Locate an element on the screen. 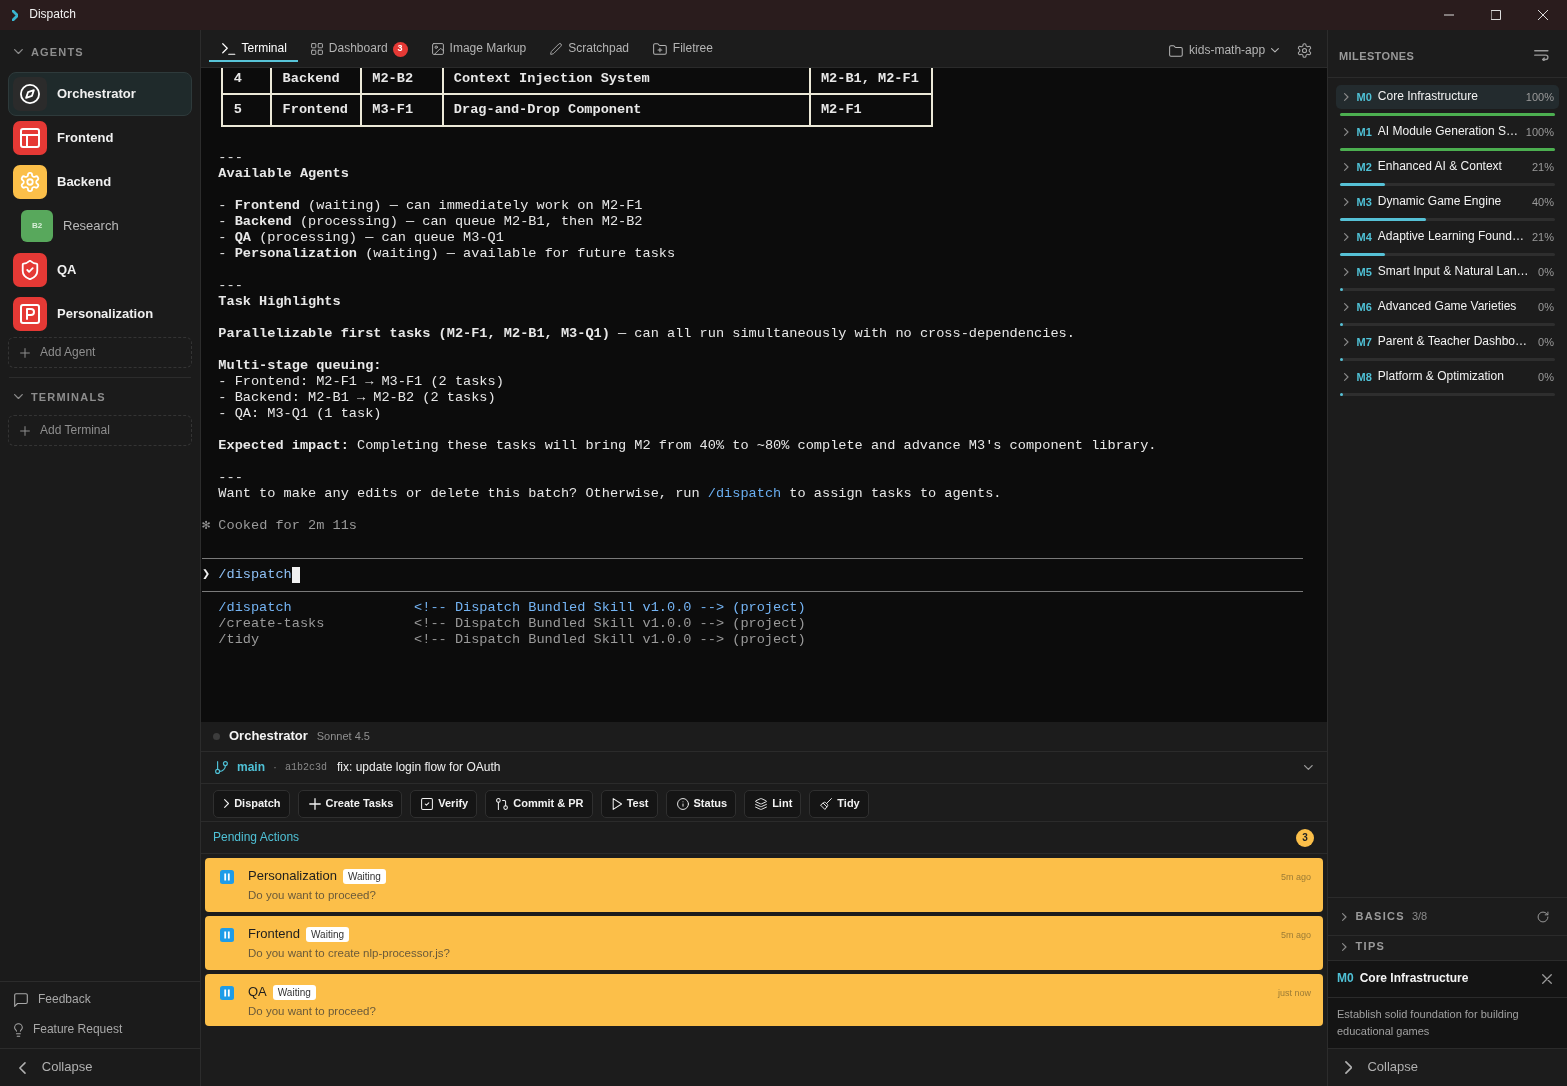 The image size is (1567, 1086). lightbulb-icon is located at coordinates (18, 1030).